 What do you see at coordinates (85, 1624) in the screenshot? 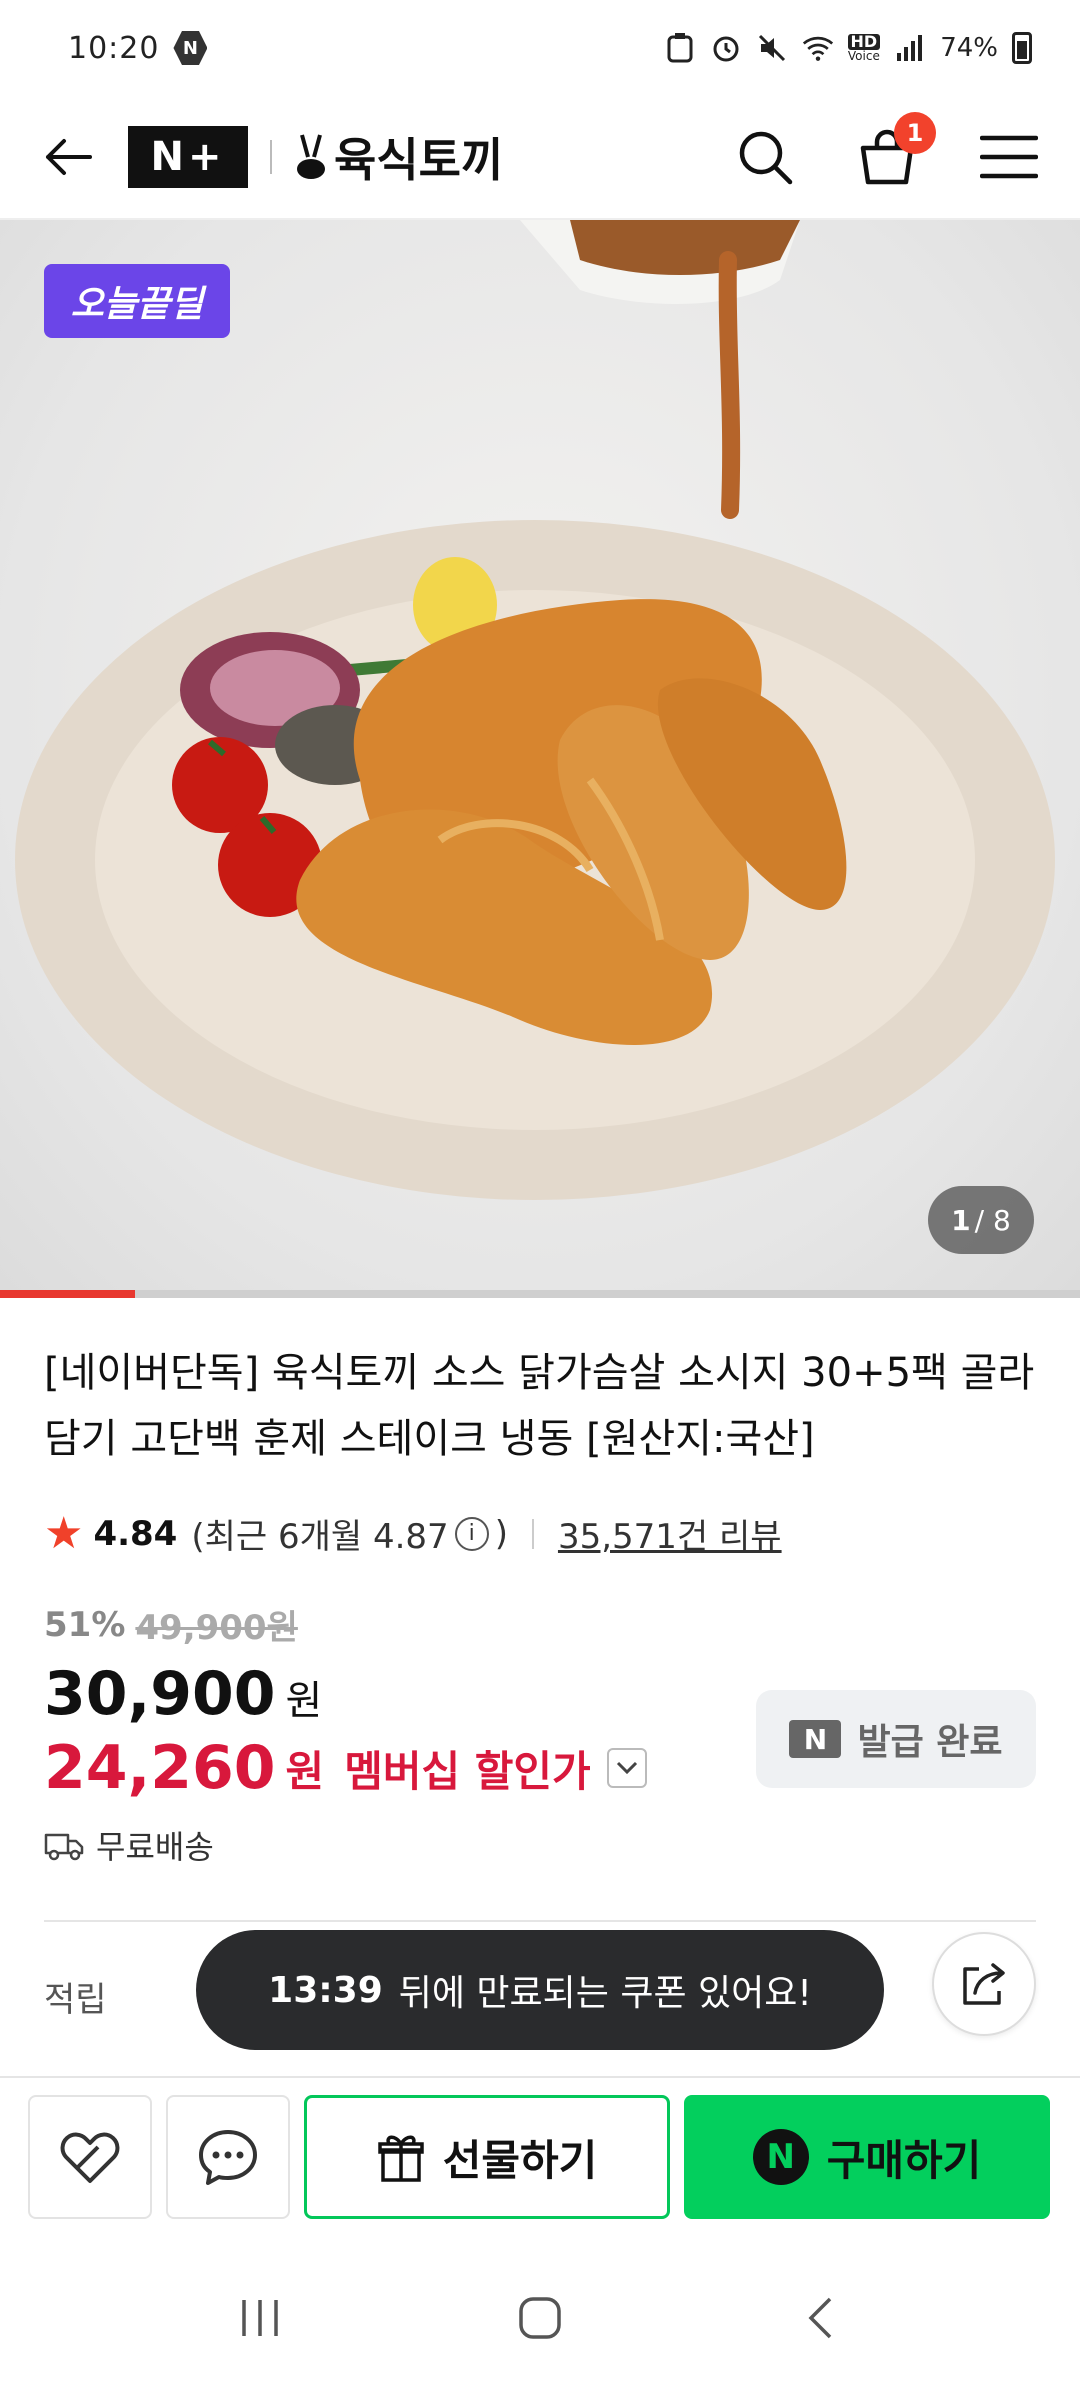
I see `discount-rate: 51%` at bounding box center [85, 1624].